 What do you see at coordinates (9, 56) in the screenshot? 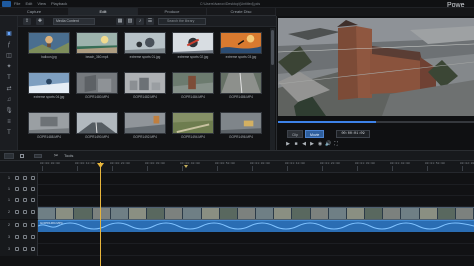
I see `overlay-icon: ◫` at bounding box center [9, 56].